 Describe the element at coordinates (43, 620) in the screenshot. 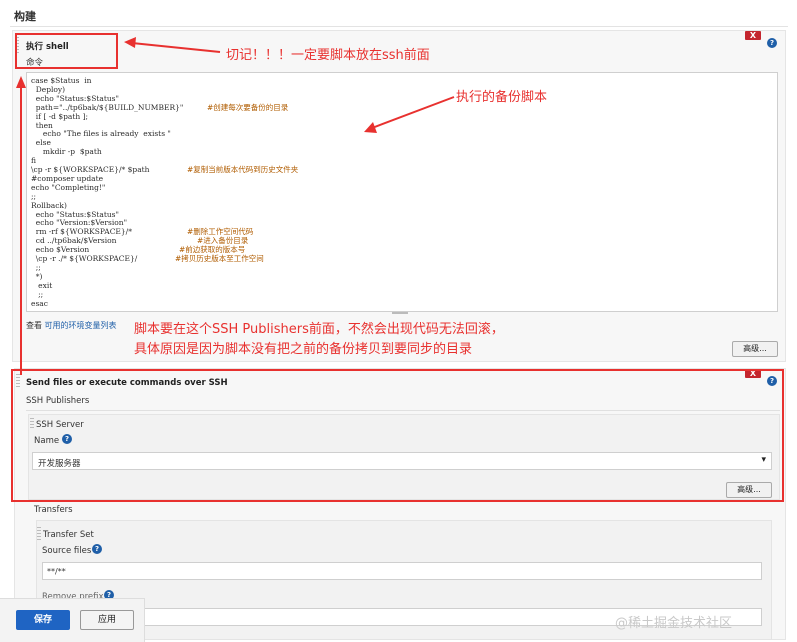

I see `save-button: 保存` at that location.